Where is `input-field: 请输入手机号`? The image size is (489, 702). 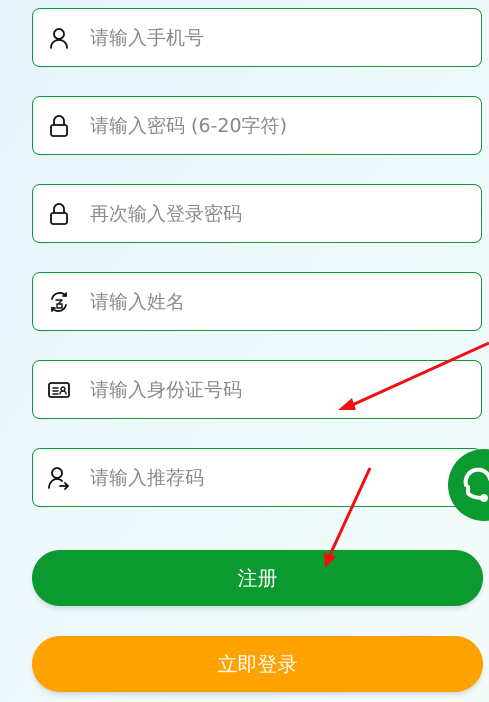
input-field: 请输入手机号 is located at coordinates (257, 37).